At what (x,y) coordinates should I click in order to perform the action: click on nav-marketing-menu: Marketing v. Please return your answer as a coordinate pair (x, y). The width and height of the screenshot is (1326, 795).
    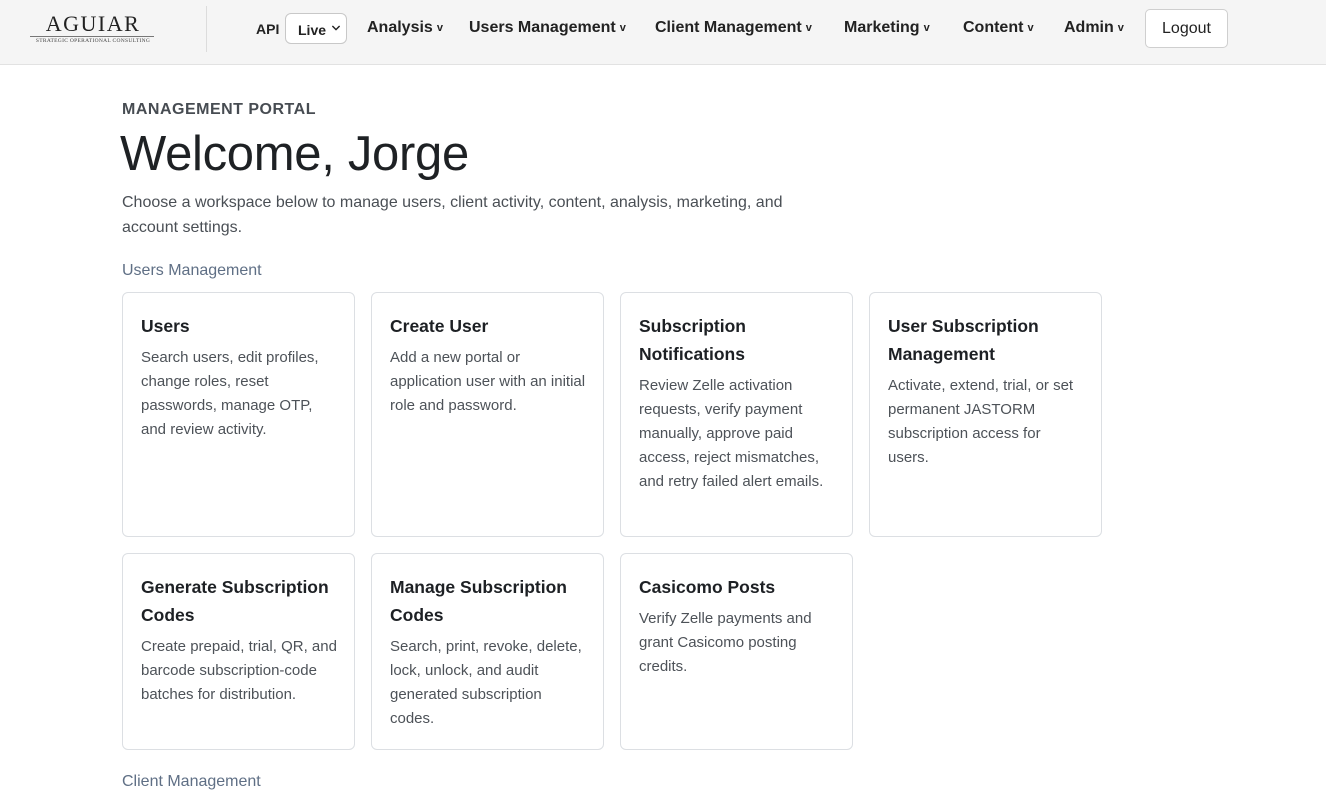
    Looking at the image, I should click on (887, 28).